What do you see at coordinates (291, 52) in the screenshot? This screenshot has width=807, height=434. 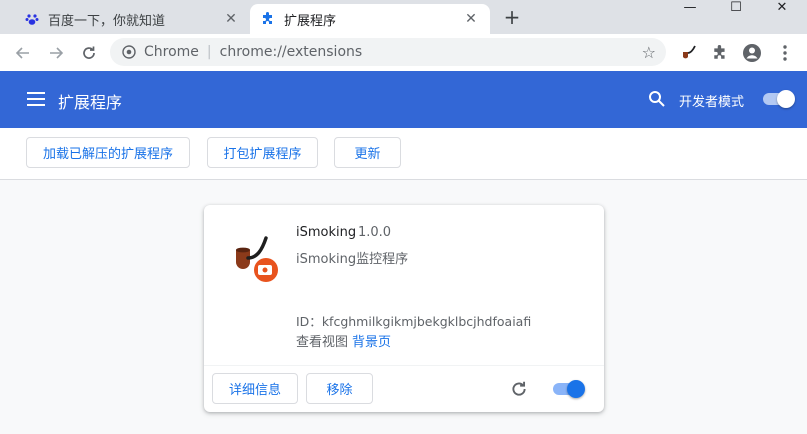 I see `omnibox-url: chrome://extensions` at bounding box center [291, 52].